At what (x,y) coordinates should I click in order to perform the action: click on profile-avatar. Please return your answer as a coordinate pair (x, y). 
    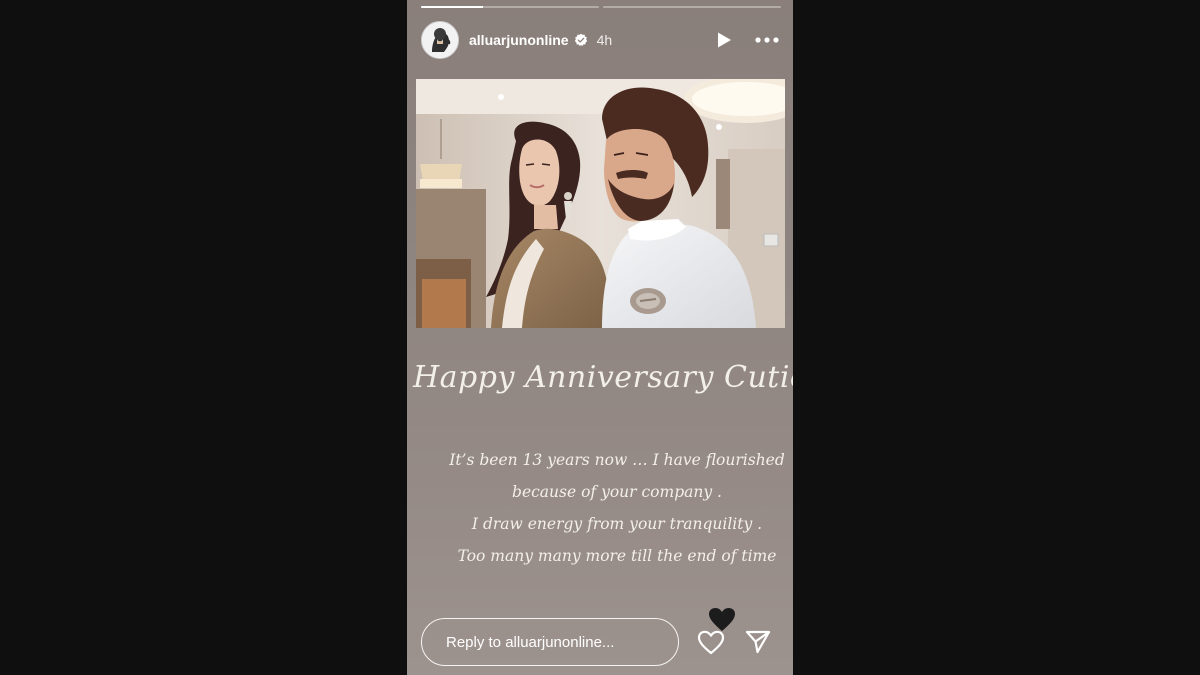
    Looking at the image, I should click on (440, 40).